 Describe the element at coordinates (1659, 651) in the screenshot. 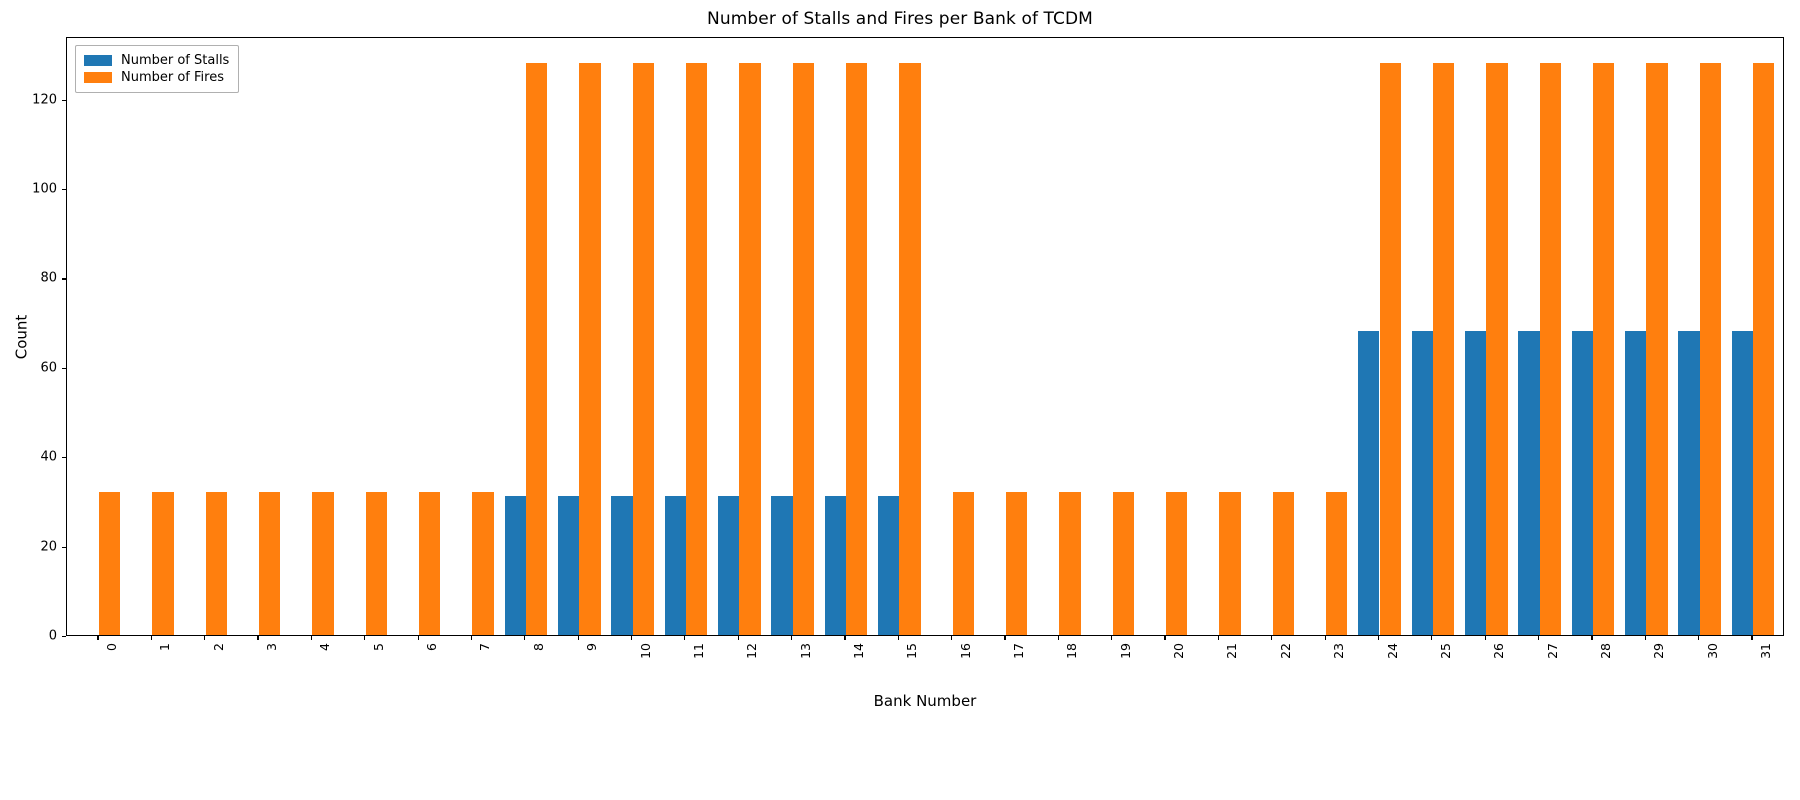

I see `x-axis-tick-label: 29` at that location.